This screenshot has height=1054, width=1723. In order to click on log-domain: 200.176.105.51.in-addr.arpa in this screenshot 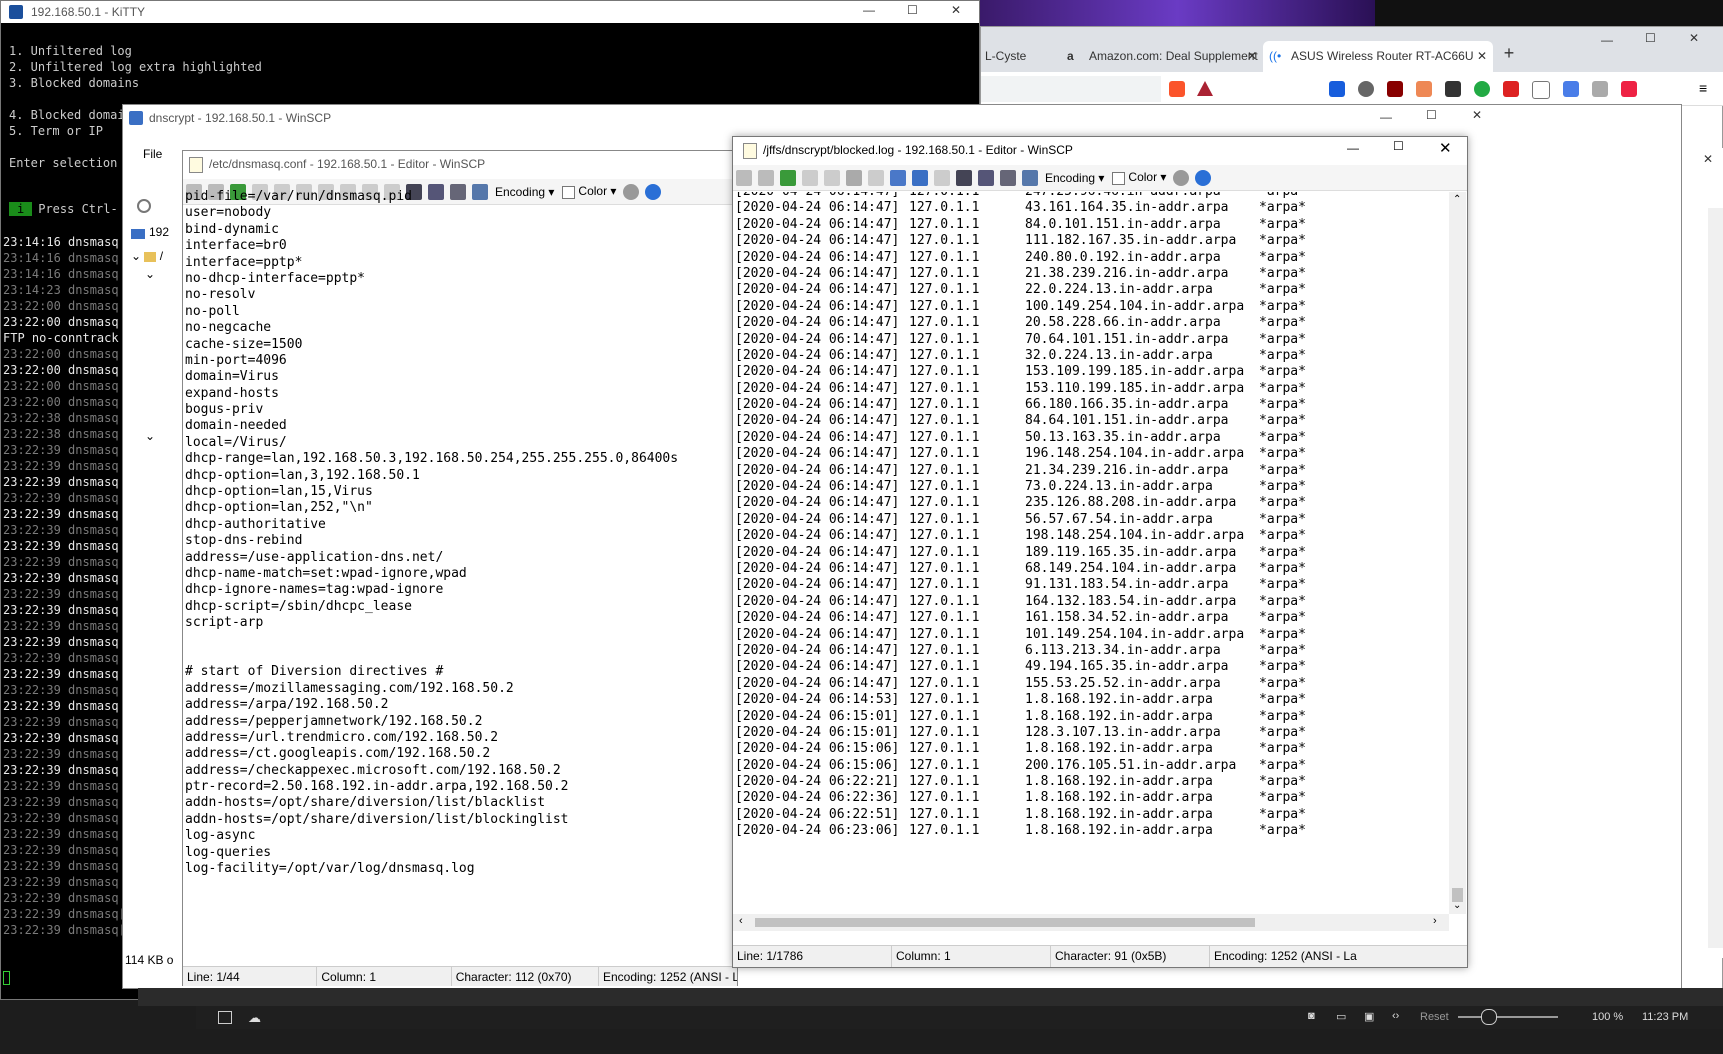, I will do `click(1131, 765)`.